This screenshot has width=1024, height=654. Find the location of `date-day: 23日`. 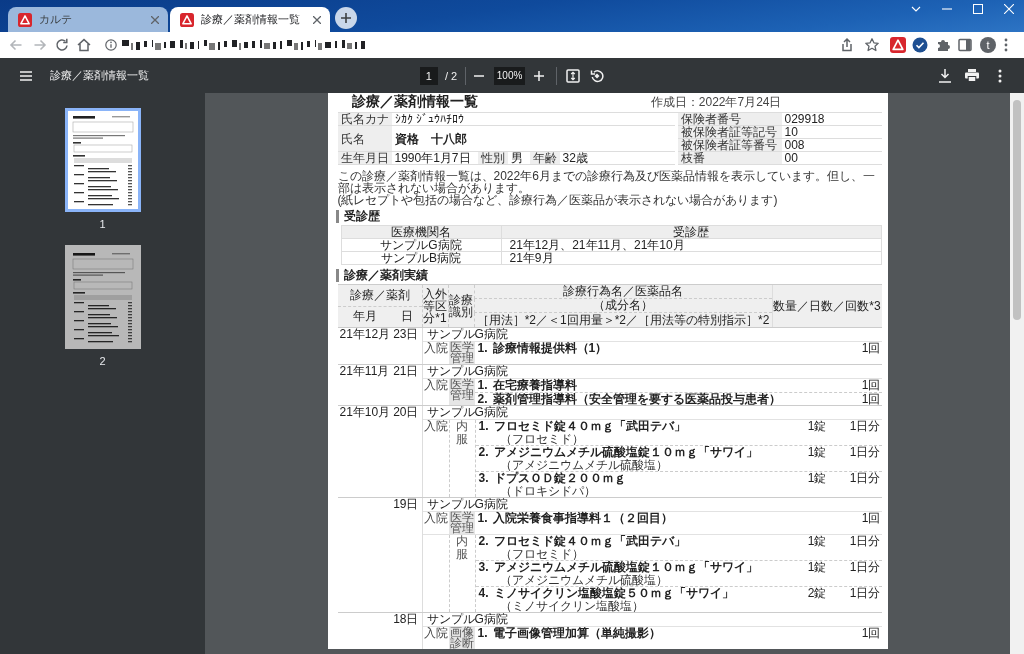

date-day: 23日 is located at coordinates (406, 334).